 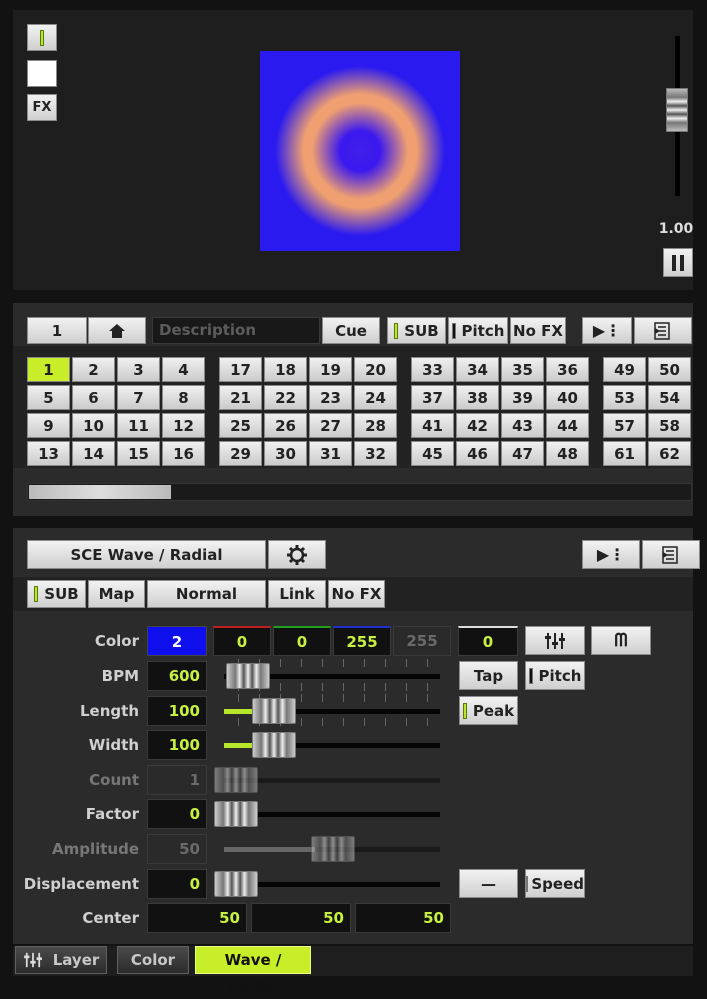 I want to click on cue-slot-button: 5, so click(x=48, y=397).